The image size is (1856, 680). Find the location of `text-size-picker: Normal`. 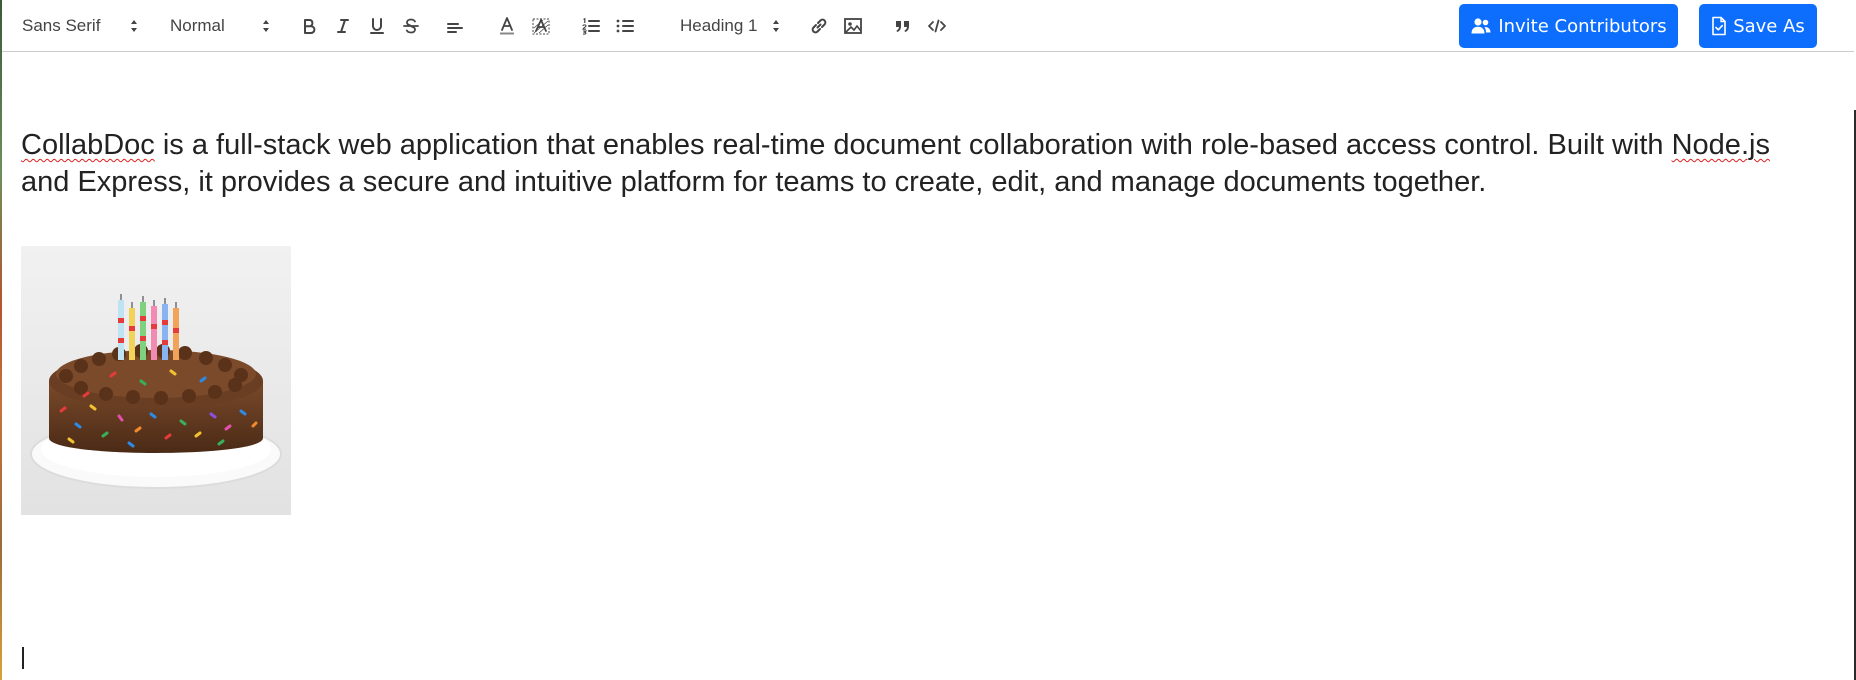

text-size-picker: Normal is located at coordinates (220, 26).